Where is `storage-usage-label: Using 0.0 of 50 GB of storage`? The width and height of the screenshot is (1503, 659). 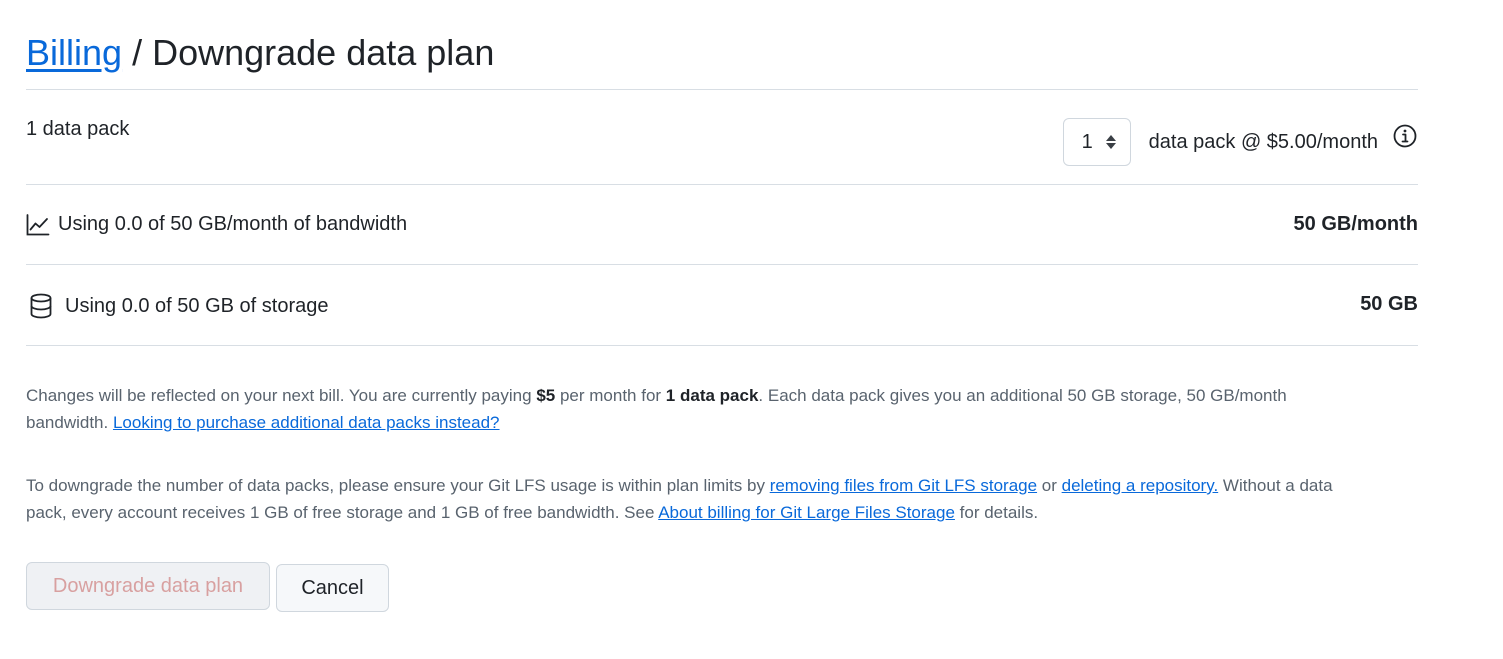
storage-usage-label: Using 0.0 of 50 GB of storage is located at coordinates (197, 305).